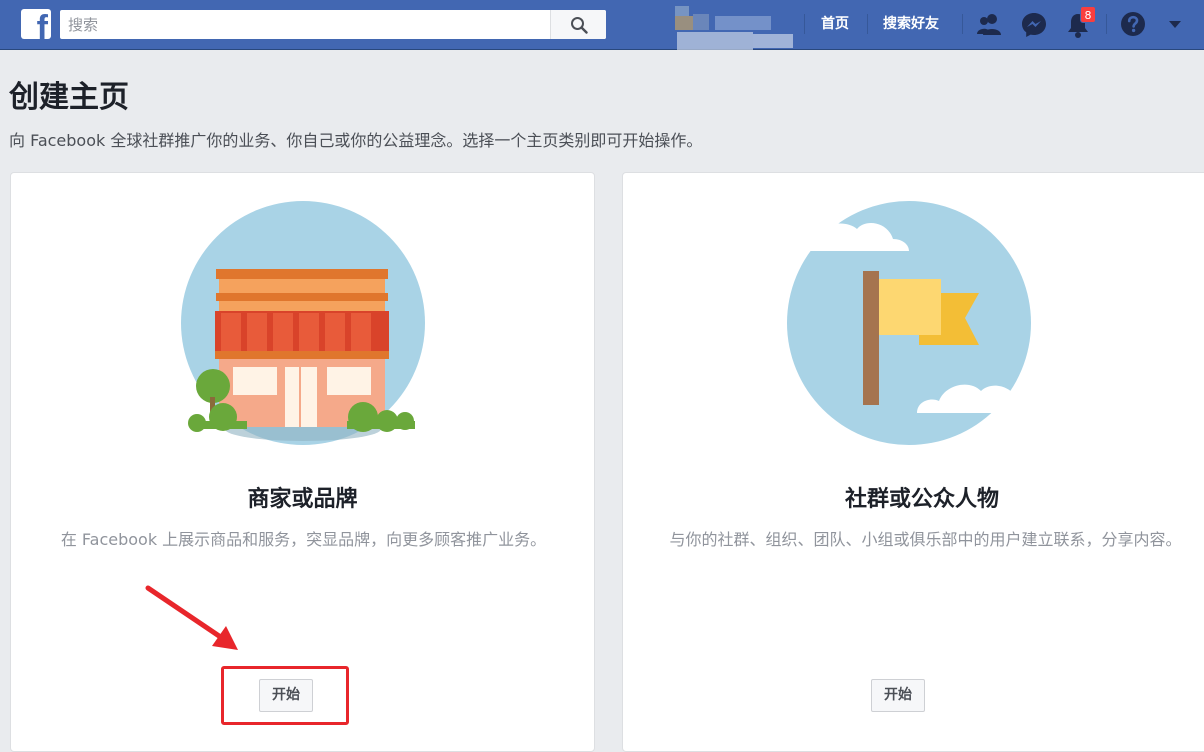 Image resolution: width=1204 pixels, height=752 pixels. Describe the element at coordinates (1133, 24) in the screenshot. I see `help-icon` at that location.